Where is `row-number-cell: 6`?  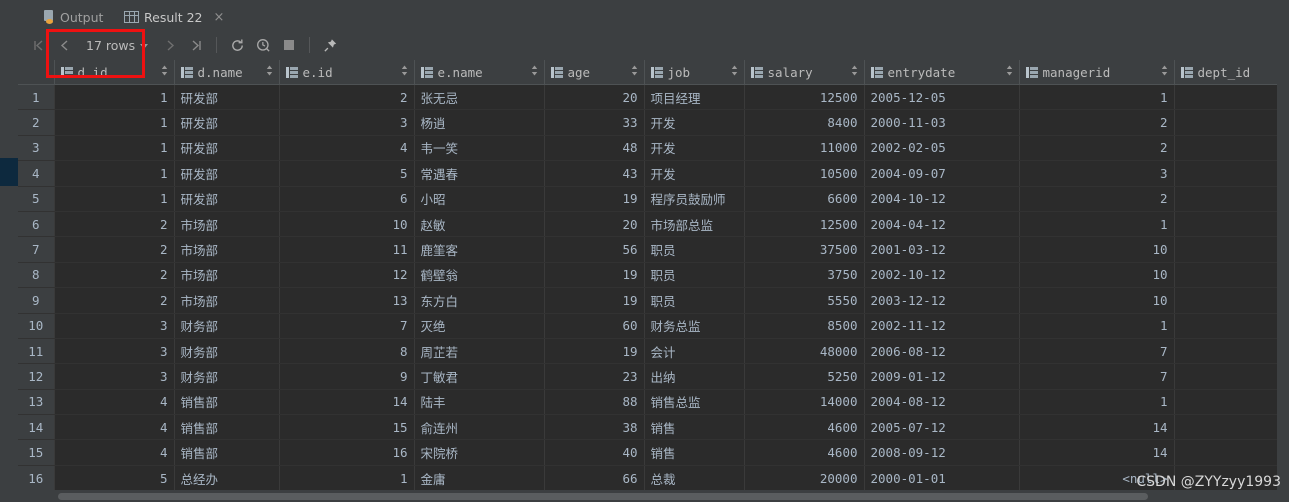
row-number-cell: 6 is located at coordinates (36, 224).